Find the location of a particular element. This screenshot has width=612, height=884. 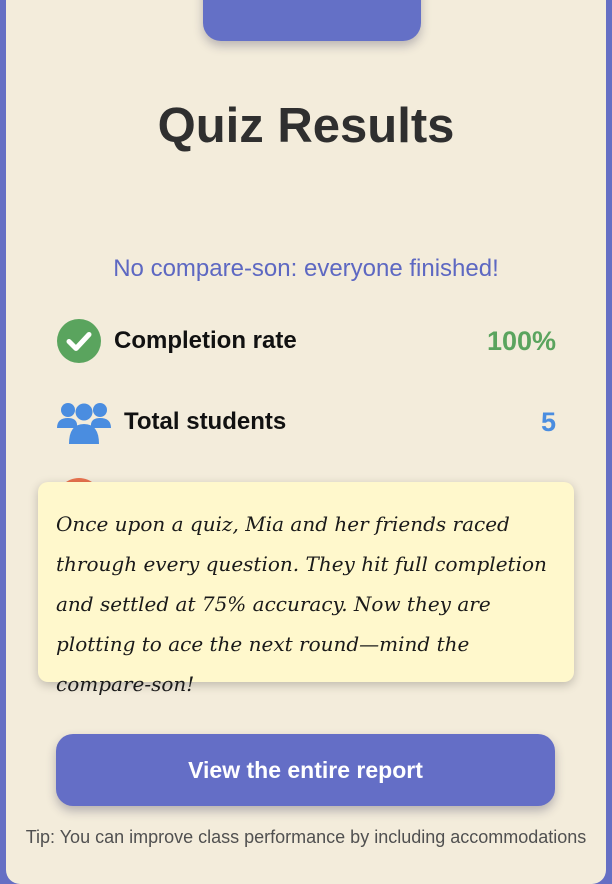

stat-label: Total students is located at coordinates (205, 421).